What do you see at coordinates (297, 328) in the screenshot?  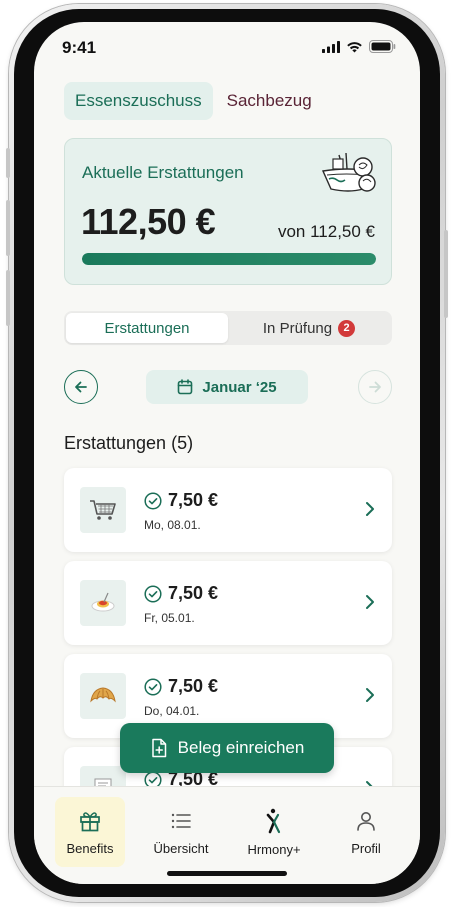 I see `segment-in-pruefung-label: In Prüfung` at bounding box center [297, 328].